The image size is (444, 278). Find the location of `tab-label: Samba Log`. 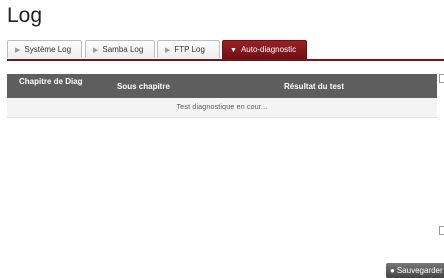

tab-label: Samba Log is located at coordinates (123, 49).